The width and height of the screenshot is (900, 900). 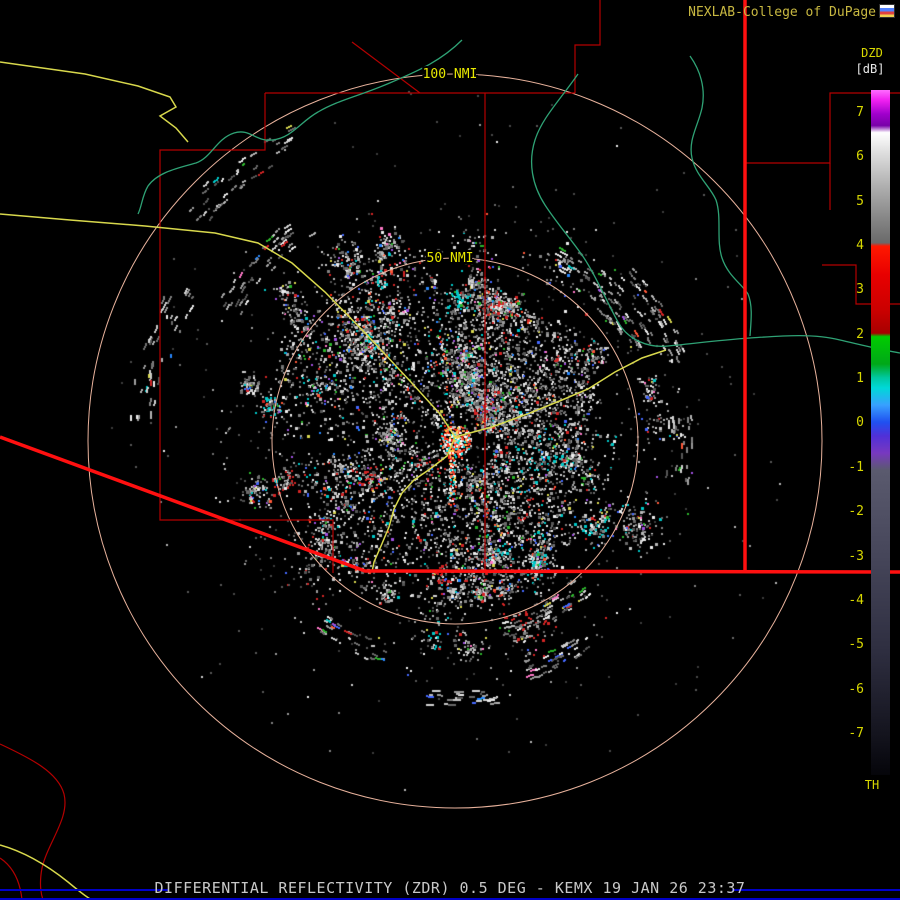 I want to click on colorbar-threshold-label: TH, so click(x=872, y=785).